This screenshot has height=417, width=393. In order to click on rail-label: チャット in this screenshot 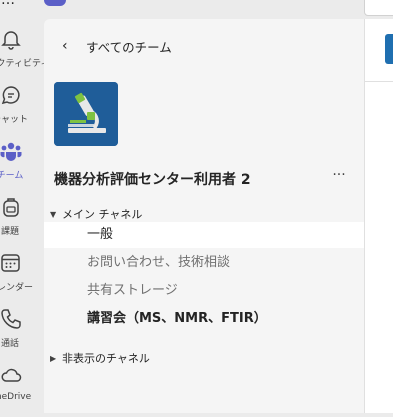, I will do `click(14, 120)`.